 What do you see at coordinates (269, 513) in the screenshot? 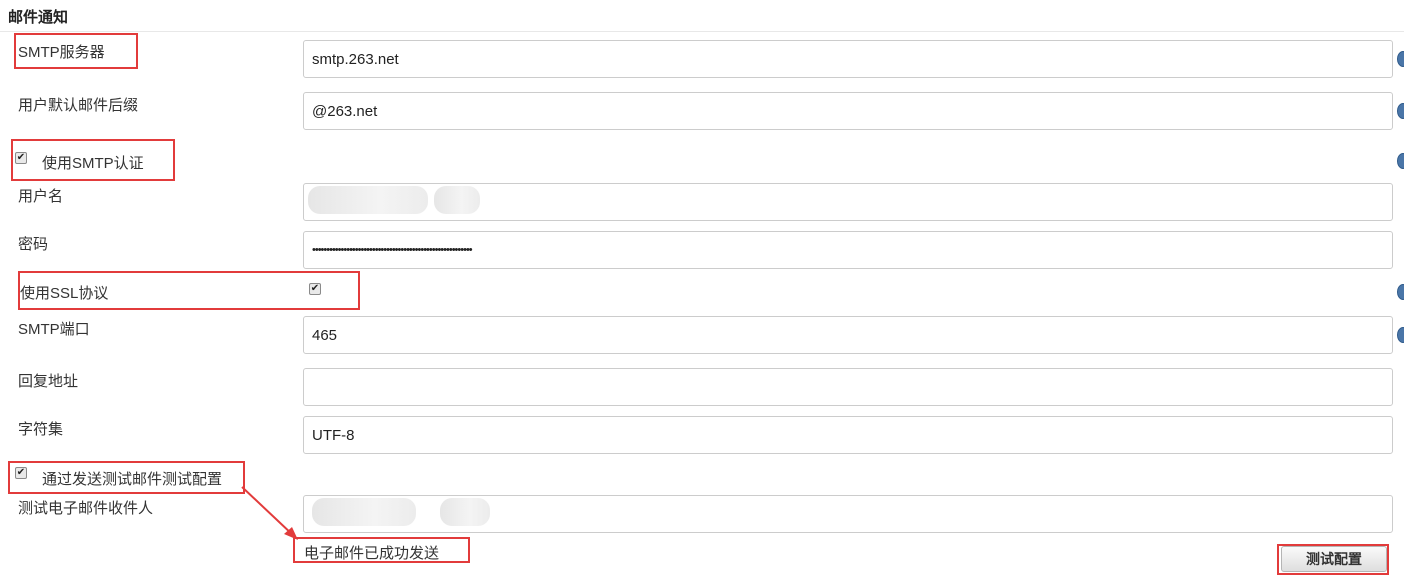
I see `annotation-arrow` at bounding box center [269, 513].